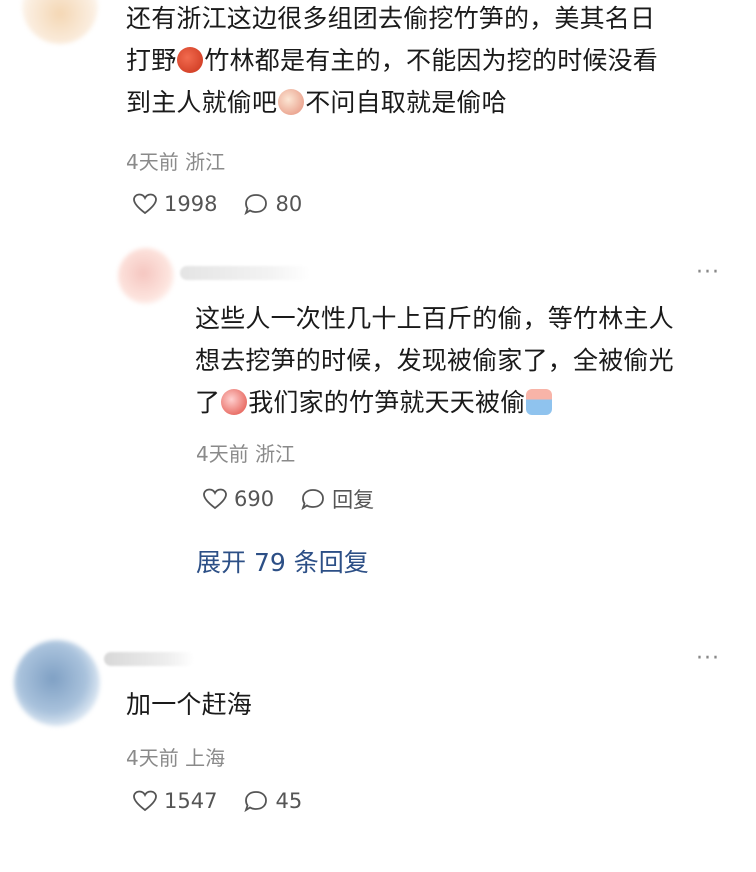 This screenshot has height=872, width=756. I want to click on location: 上海, so click(205, 758).